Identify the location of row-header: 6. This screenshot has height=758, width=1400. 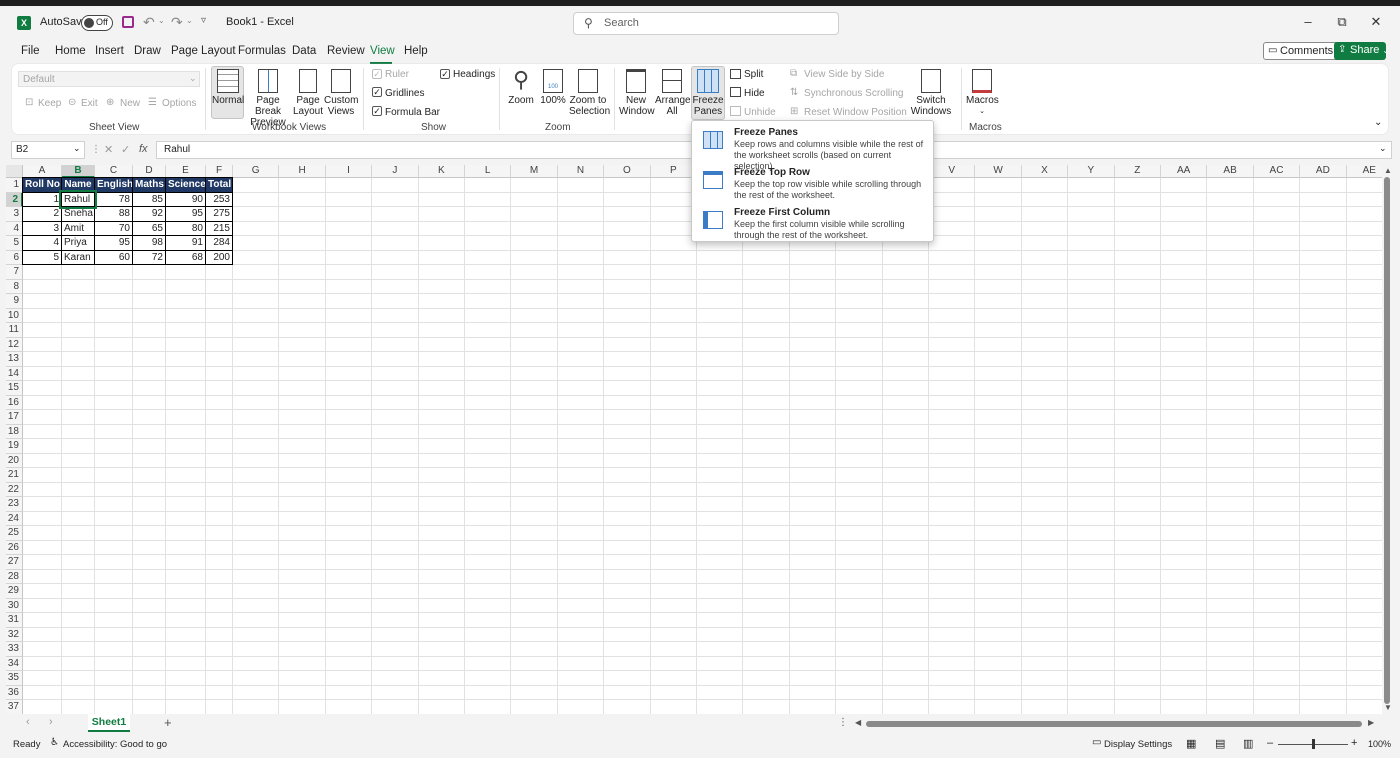
(14, 257).